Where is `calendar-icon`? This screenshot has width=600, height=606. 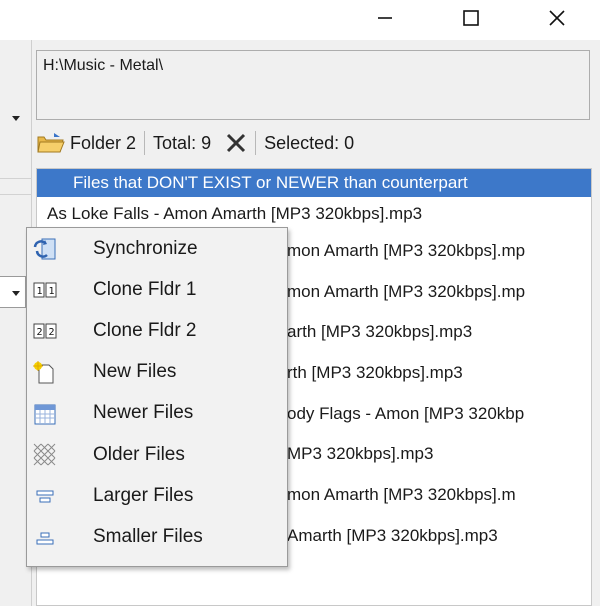
calendar-icon is located at coordinates (45, 414).